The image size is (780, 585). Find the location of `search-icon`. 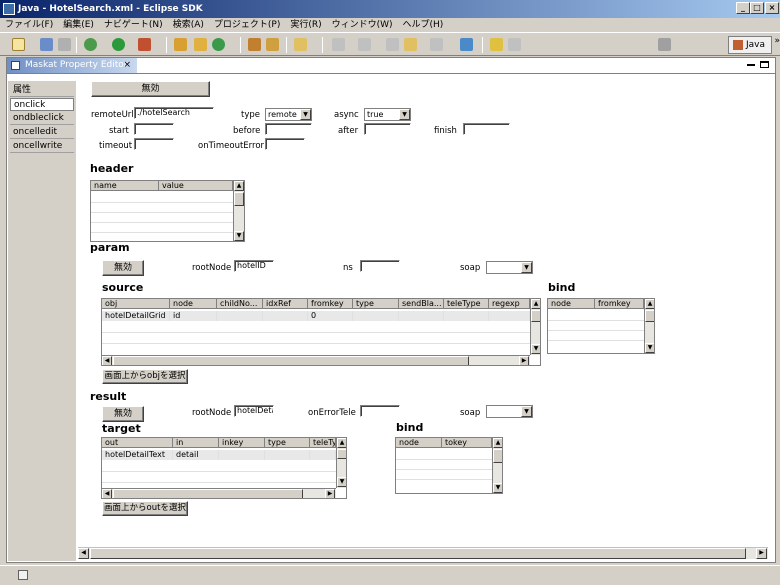

search-icon is located at coordinates (272, 44).